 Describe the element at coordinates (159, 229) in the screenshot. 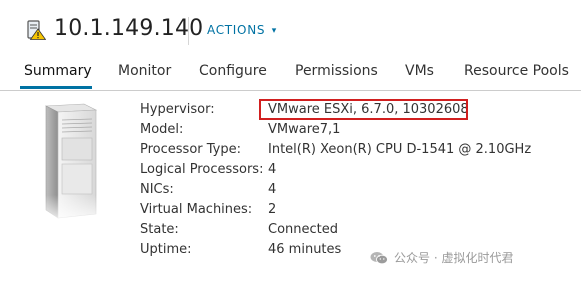

I see `property-label: State:` at that location.